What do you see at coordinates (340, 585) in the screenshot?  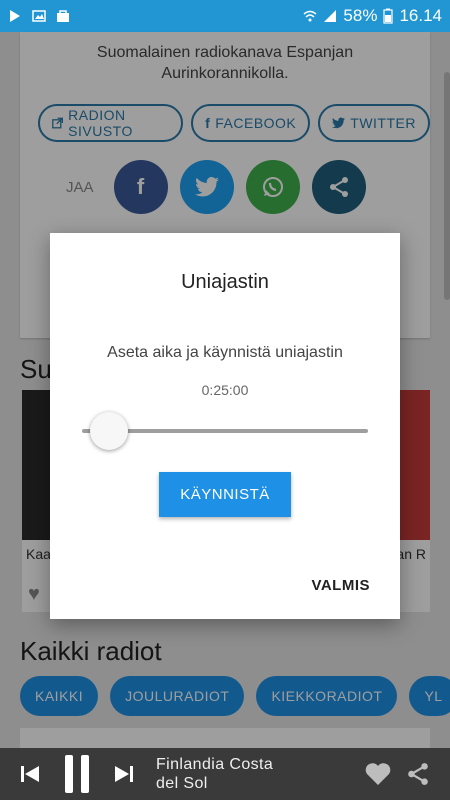 I see `done-button: VALMIS` at bounding box center [340, 585].